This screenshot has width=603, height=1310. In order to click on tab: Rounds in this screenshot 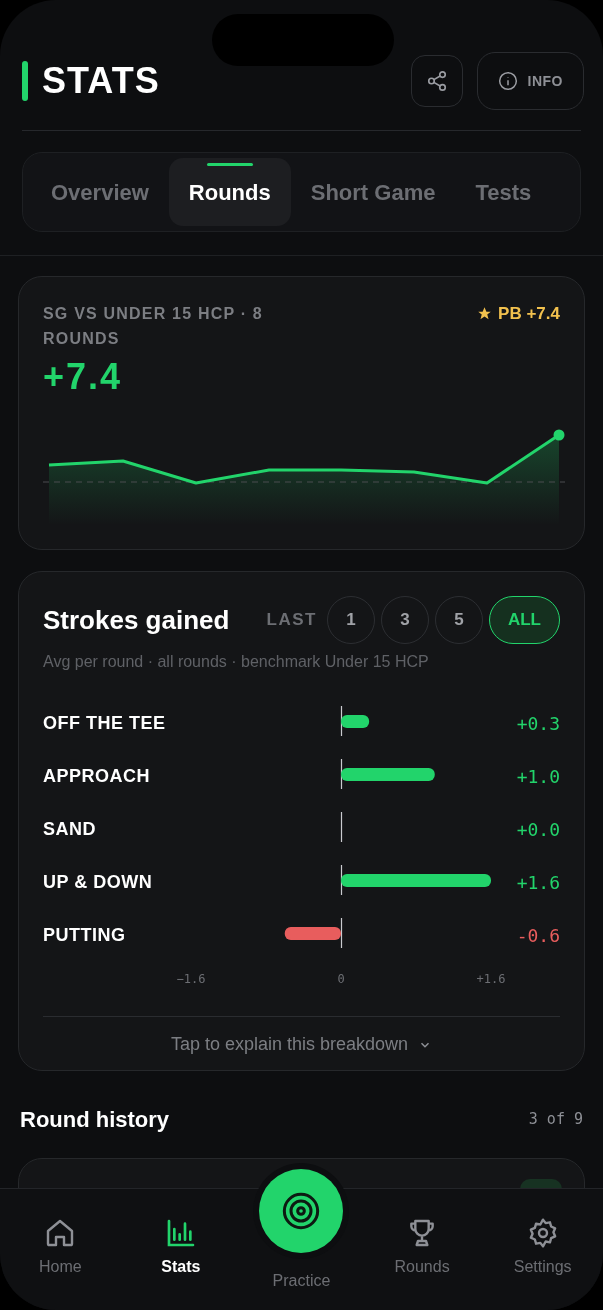, I will do `click(229, 192)`.